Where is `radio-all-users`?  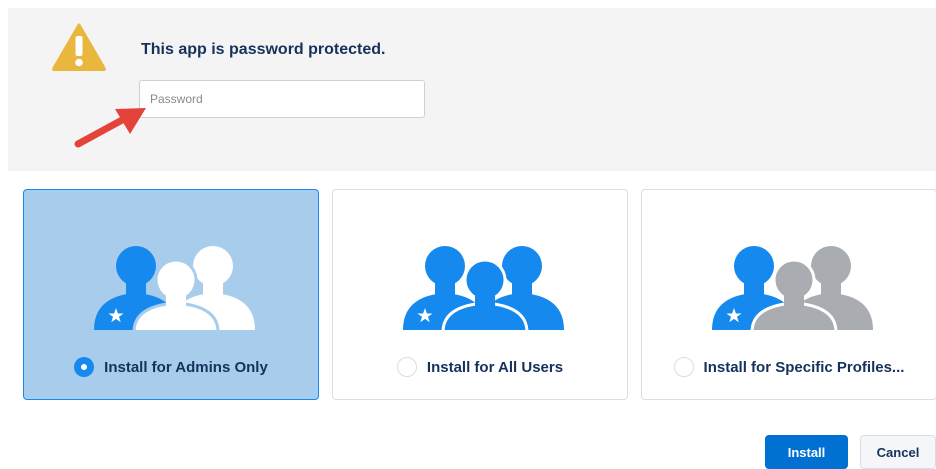 radio-all-users is located at coordinates (406, 367).